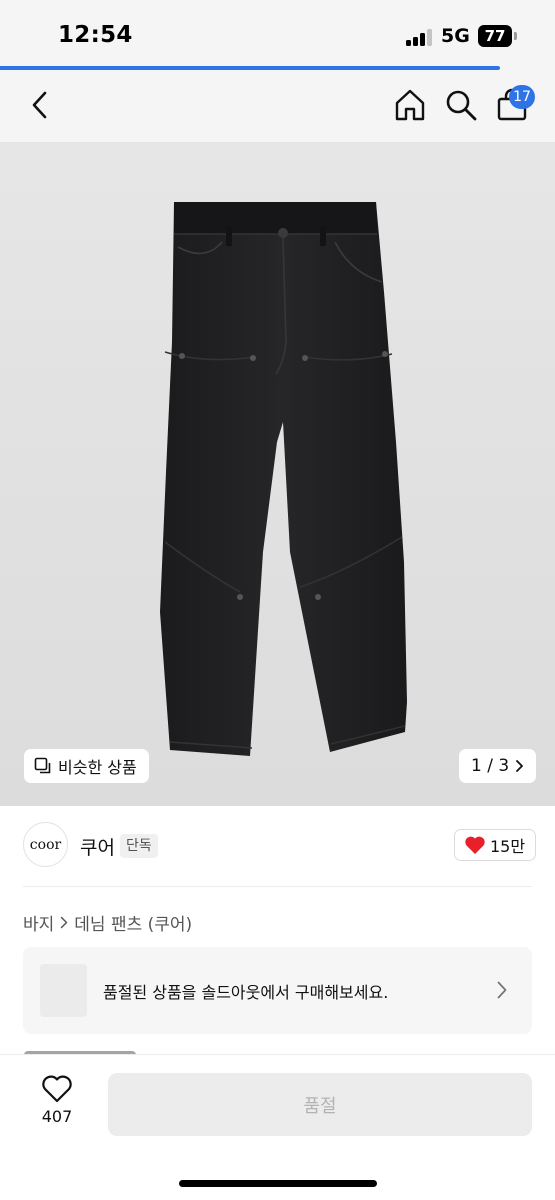 This screenshot has height=1200, width=555. I want to click on shop-info-row: coor 쿠어 단독 15만, so click(277, 846).